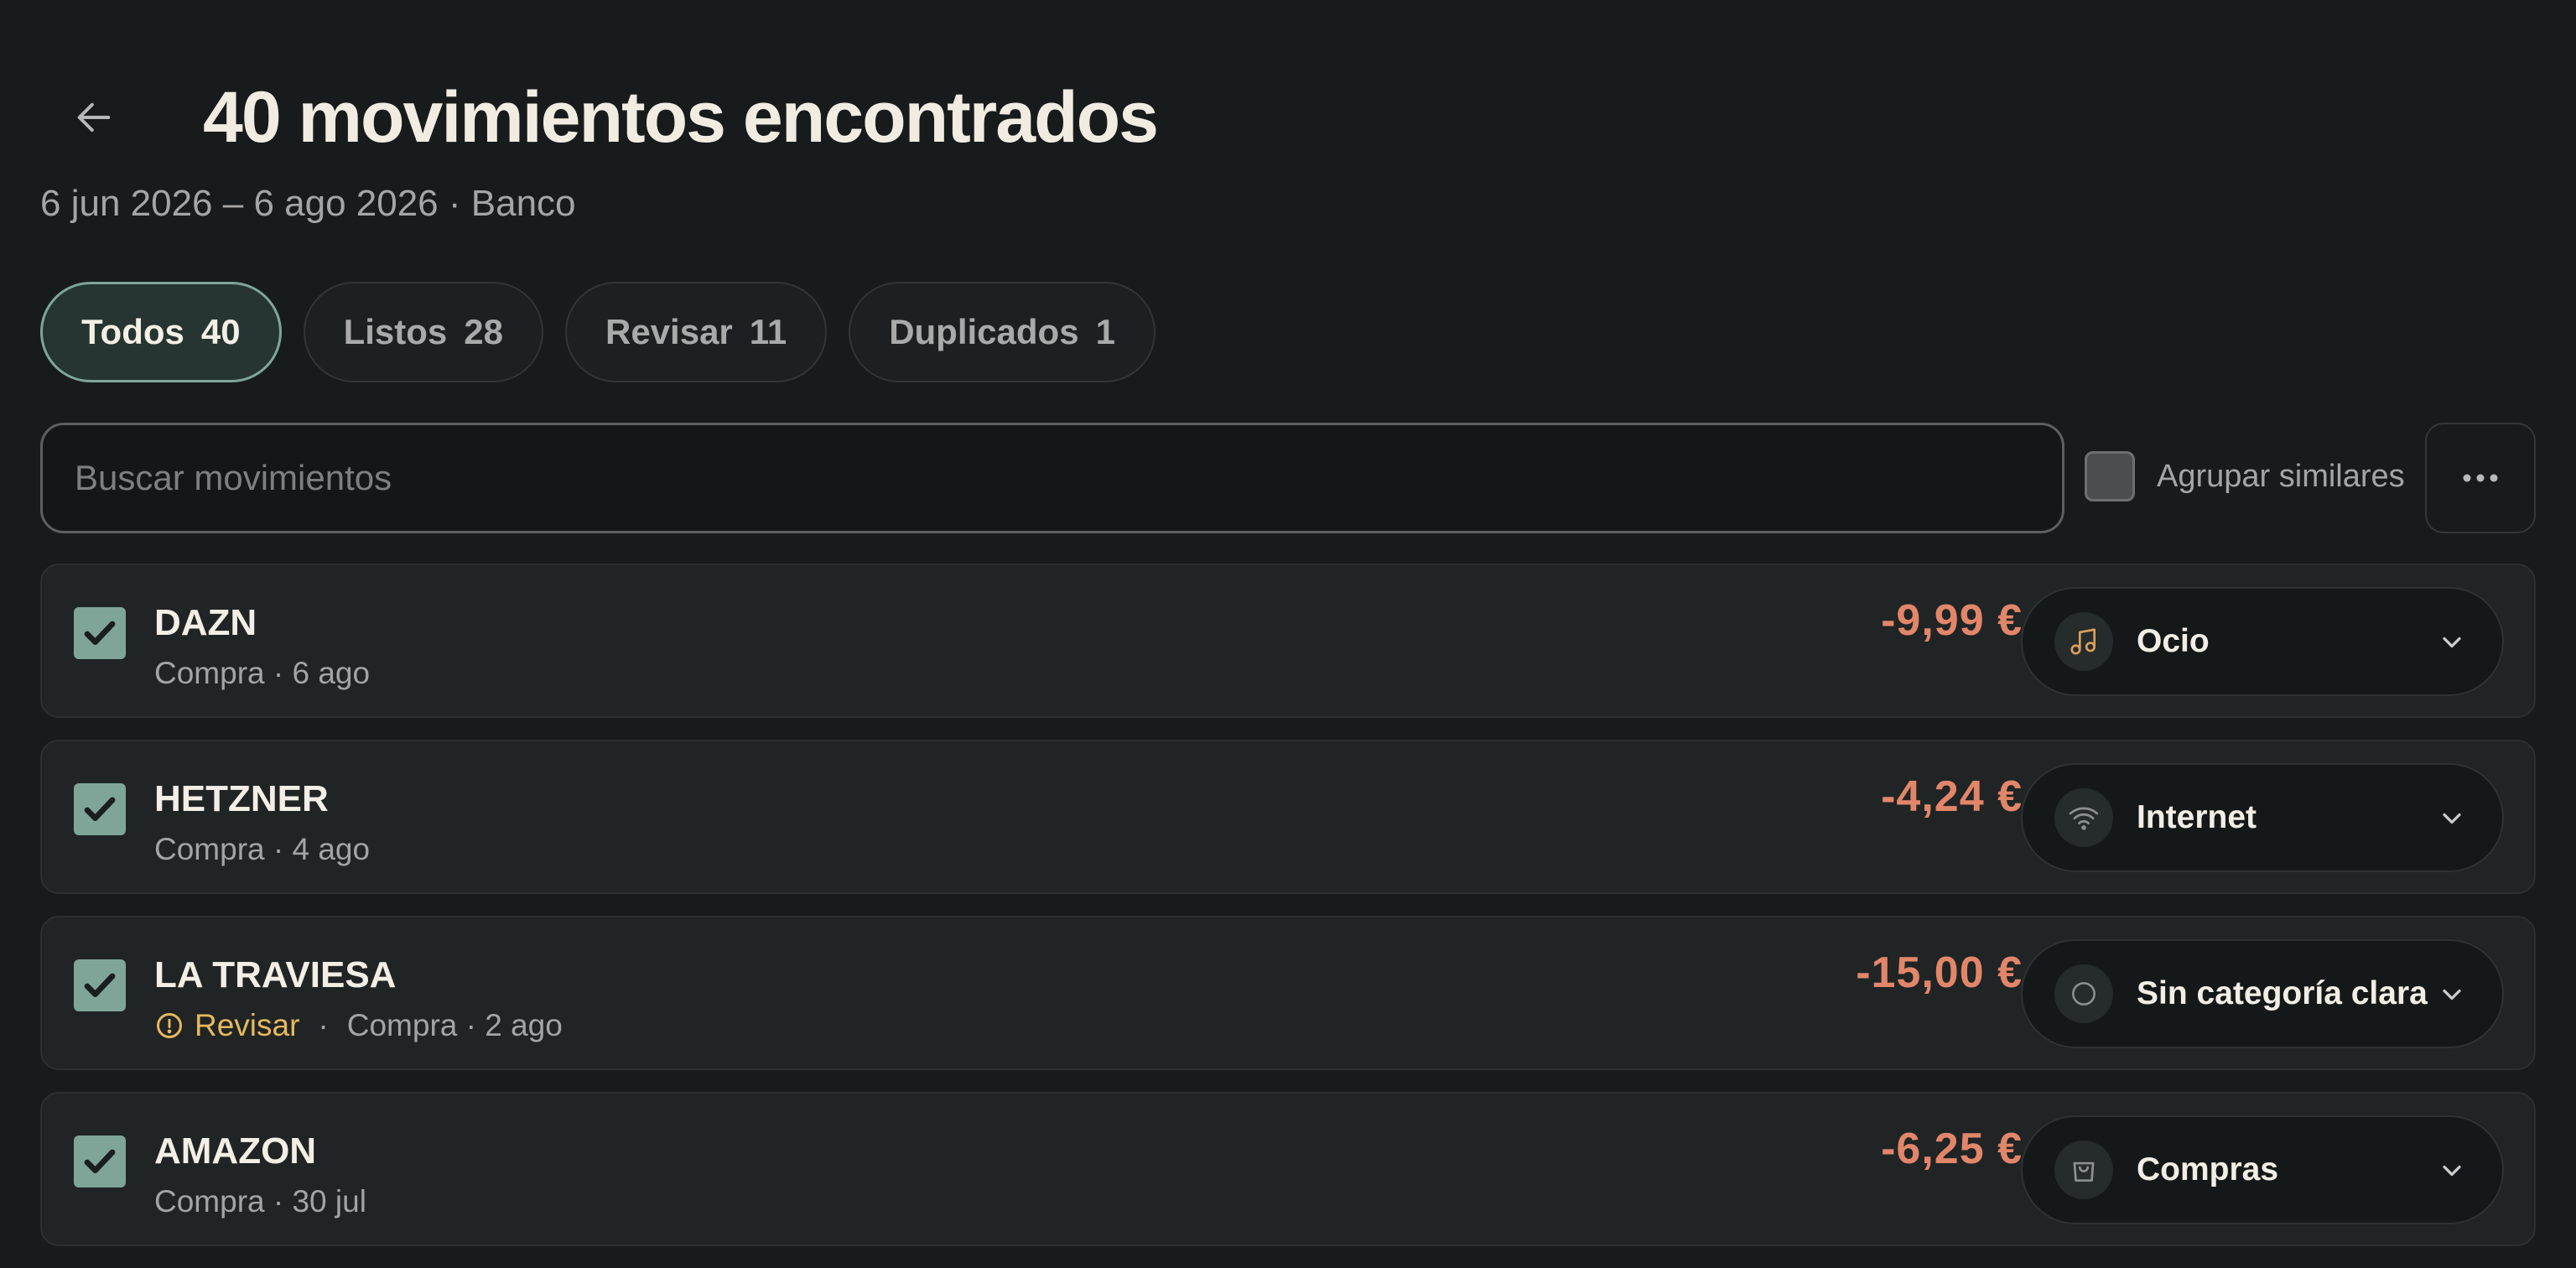 The image size is (2576, 1268). What do you see at coordinates (669, 331) in the screenshot?
I see `tab-label: Revisar` at bounding box center [669, 331].